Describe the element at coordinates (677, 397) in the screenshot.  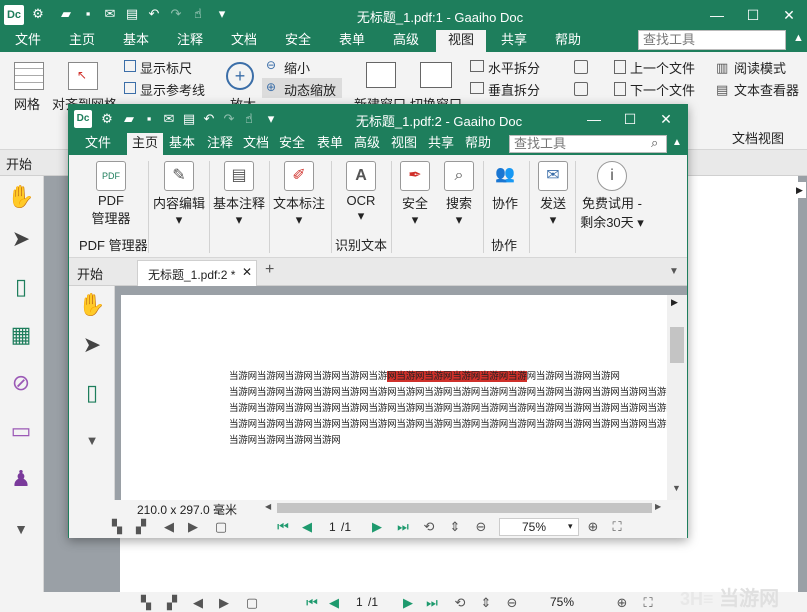
I see `vertical-scrollbar: ▶ ▼` at that location.